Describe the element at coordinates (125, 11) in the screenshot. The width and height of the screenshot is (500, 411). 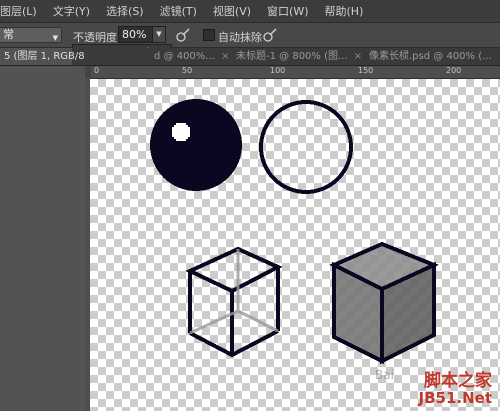
I see `menu-select: 选择(S)` at that location.